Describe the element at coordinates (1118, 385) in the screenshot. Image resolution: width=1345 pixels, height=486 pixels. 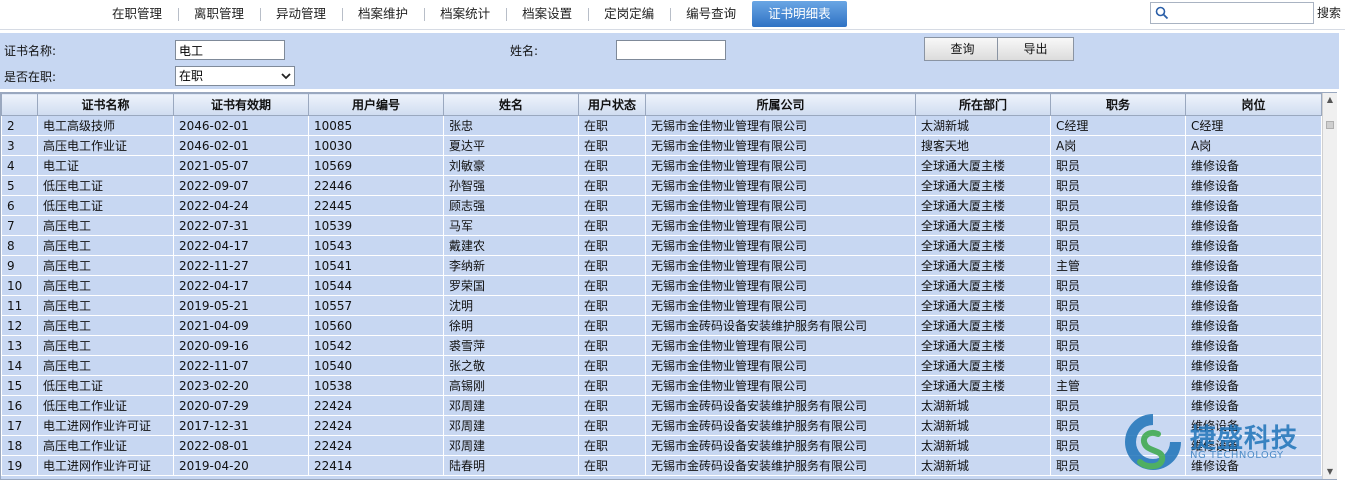
I see `table-cell: 主管` at that location.